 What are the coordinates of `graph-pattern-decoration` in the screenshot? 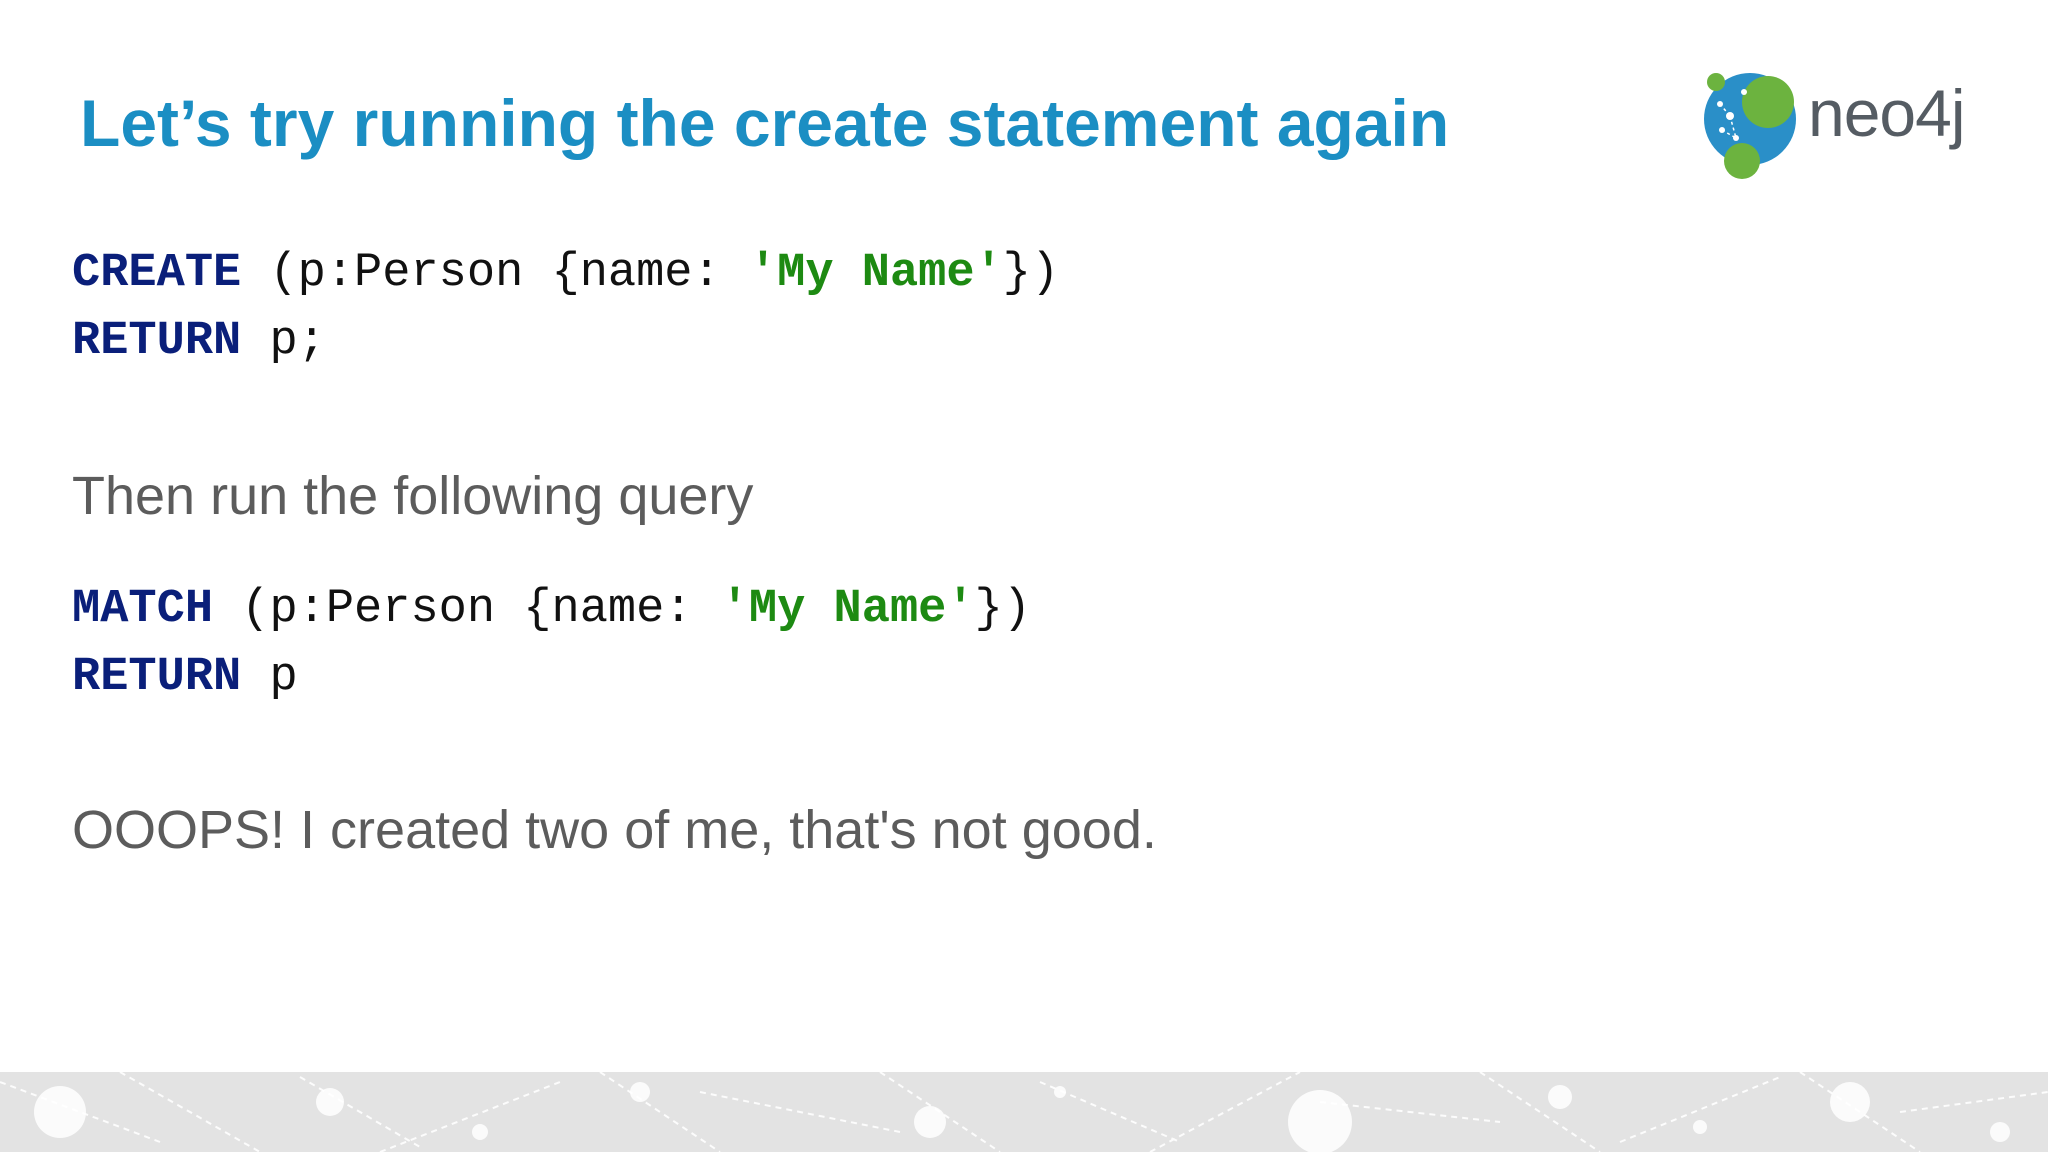 It's located at (1024, 1112).